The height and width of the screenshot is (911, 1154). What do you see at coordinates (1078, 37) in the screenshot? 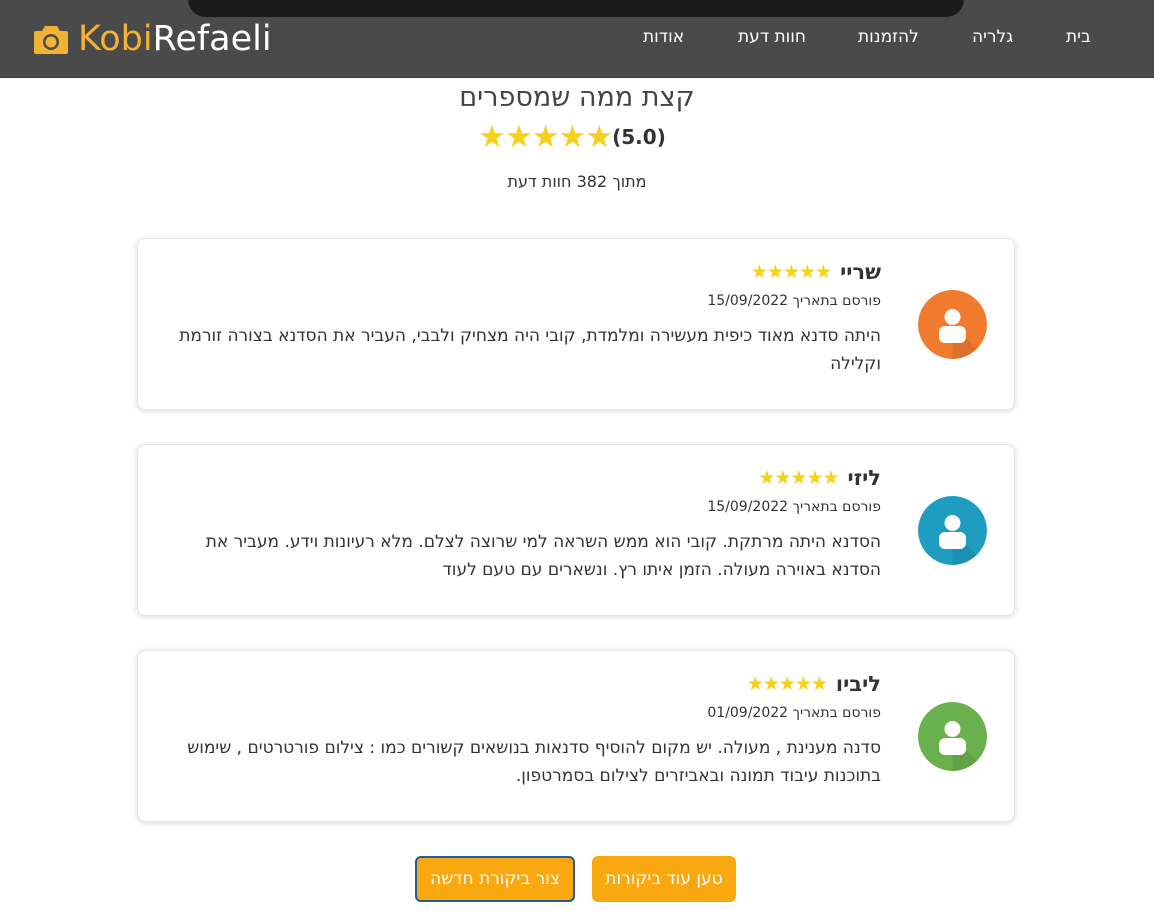
I see `nav-link-home: בית` at bounding box center [1078, 37].